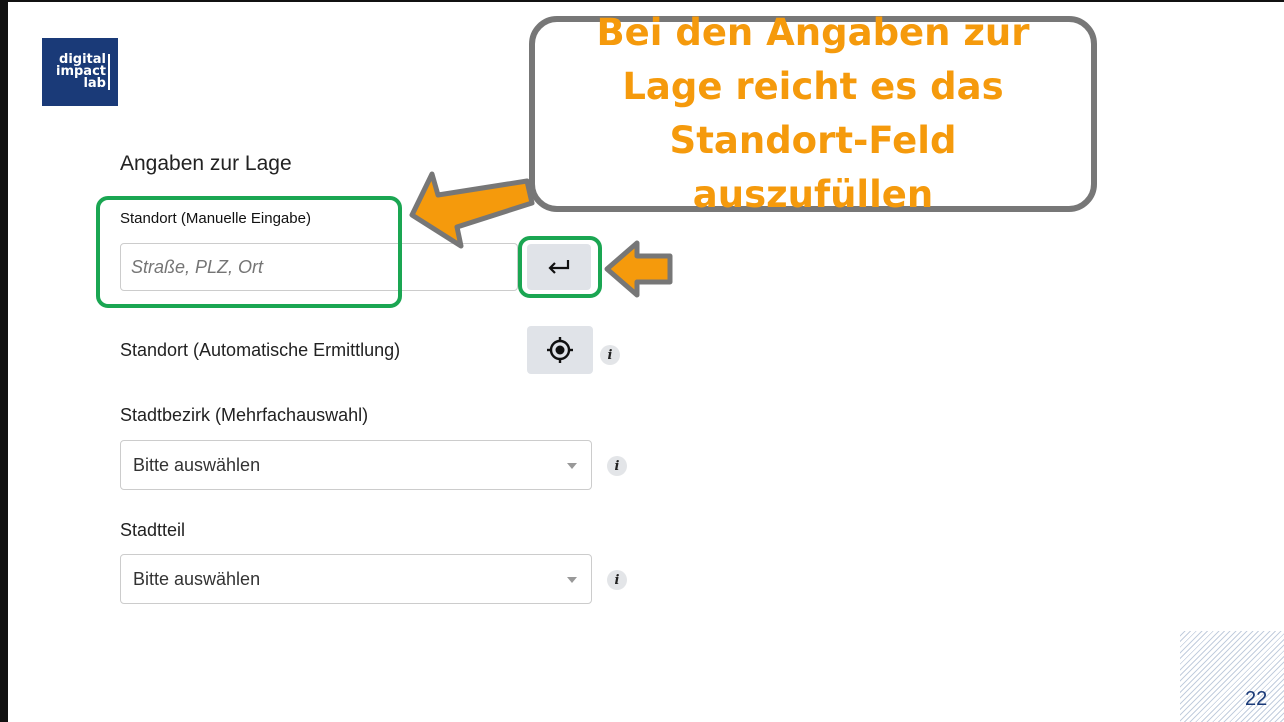 This screenshot has height=722, width=1284. Describe the element at coordinates (541, 234) in the screenshot. I see `annotation-arrows` at that location.